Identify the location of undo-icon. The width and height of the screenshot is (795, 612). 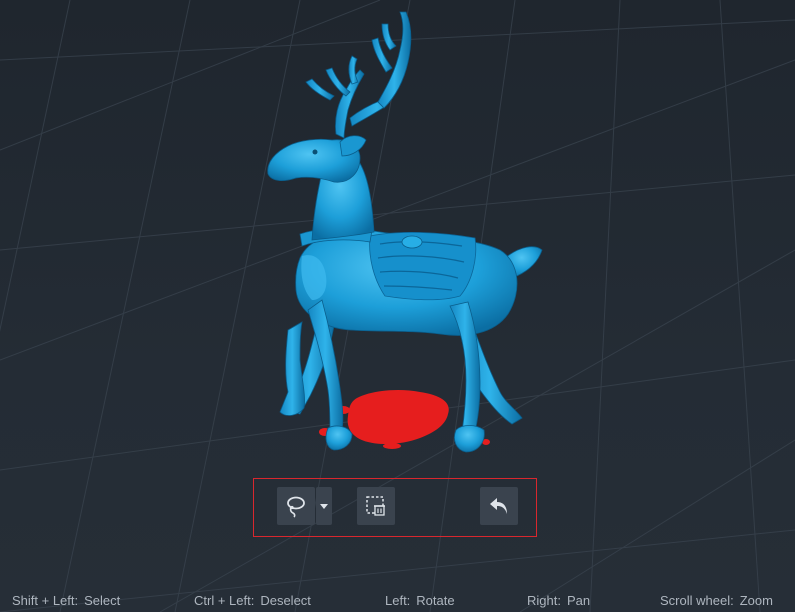
(498, 506).